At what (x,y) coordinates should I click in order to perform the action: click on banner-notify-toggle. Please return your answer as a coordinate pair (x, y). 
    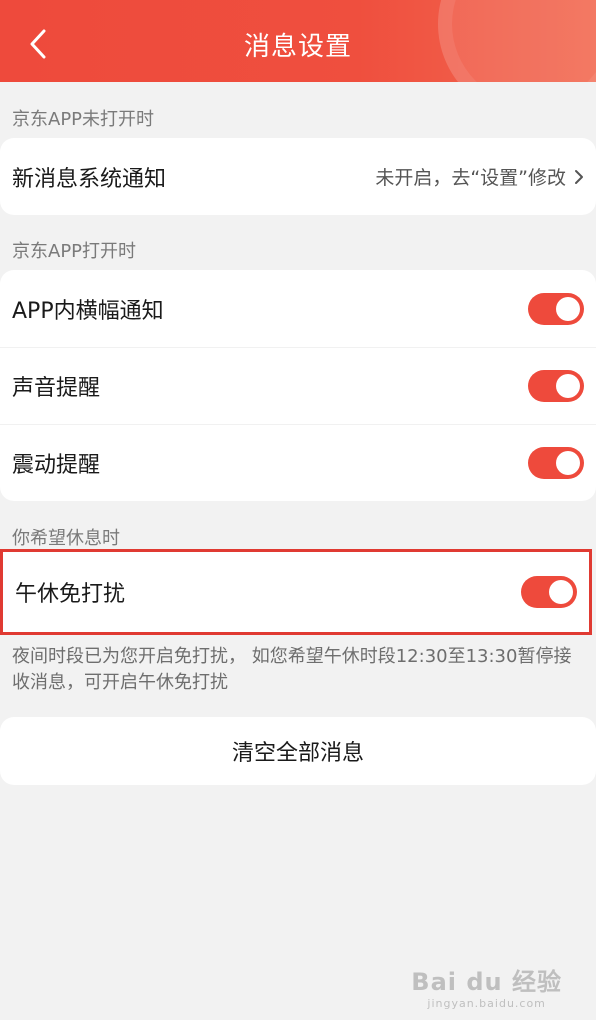
    Looking at the image, I should click on (556, 308).